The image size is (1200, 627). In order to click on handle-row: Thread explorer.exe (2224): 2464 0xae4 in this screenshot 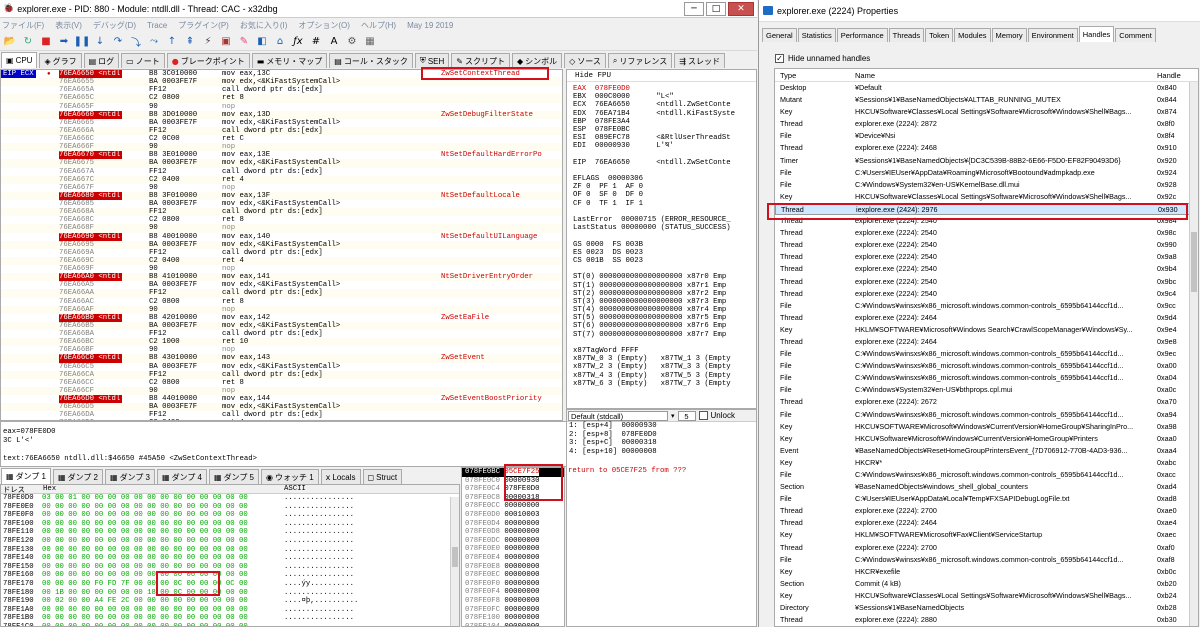, I will do `click(986, 523)`.